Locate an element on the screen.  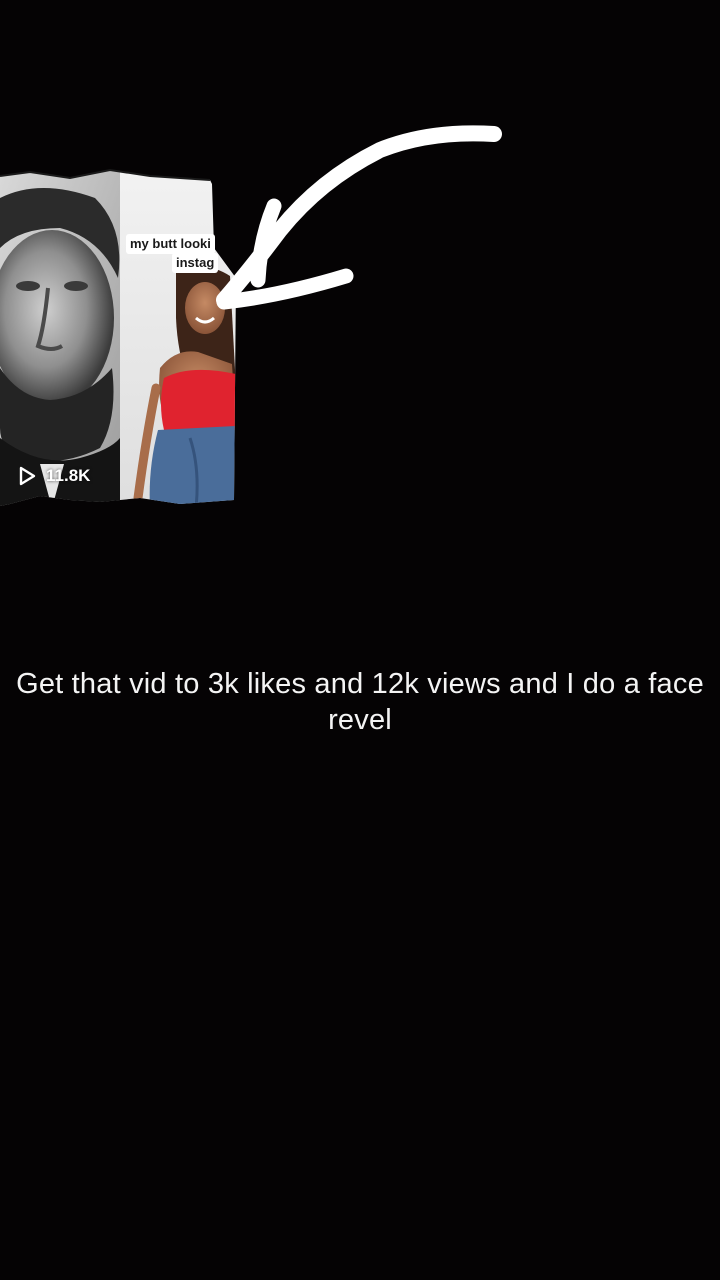
thumbnail-caption-clip: my butt looki instag is located at coordinates (111, 228).